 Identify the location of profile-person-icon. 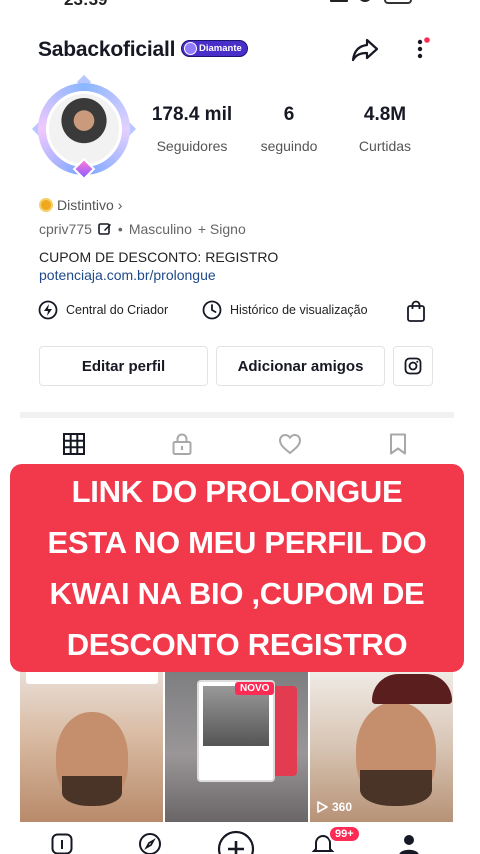
(409, 843).